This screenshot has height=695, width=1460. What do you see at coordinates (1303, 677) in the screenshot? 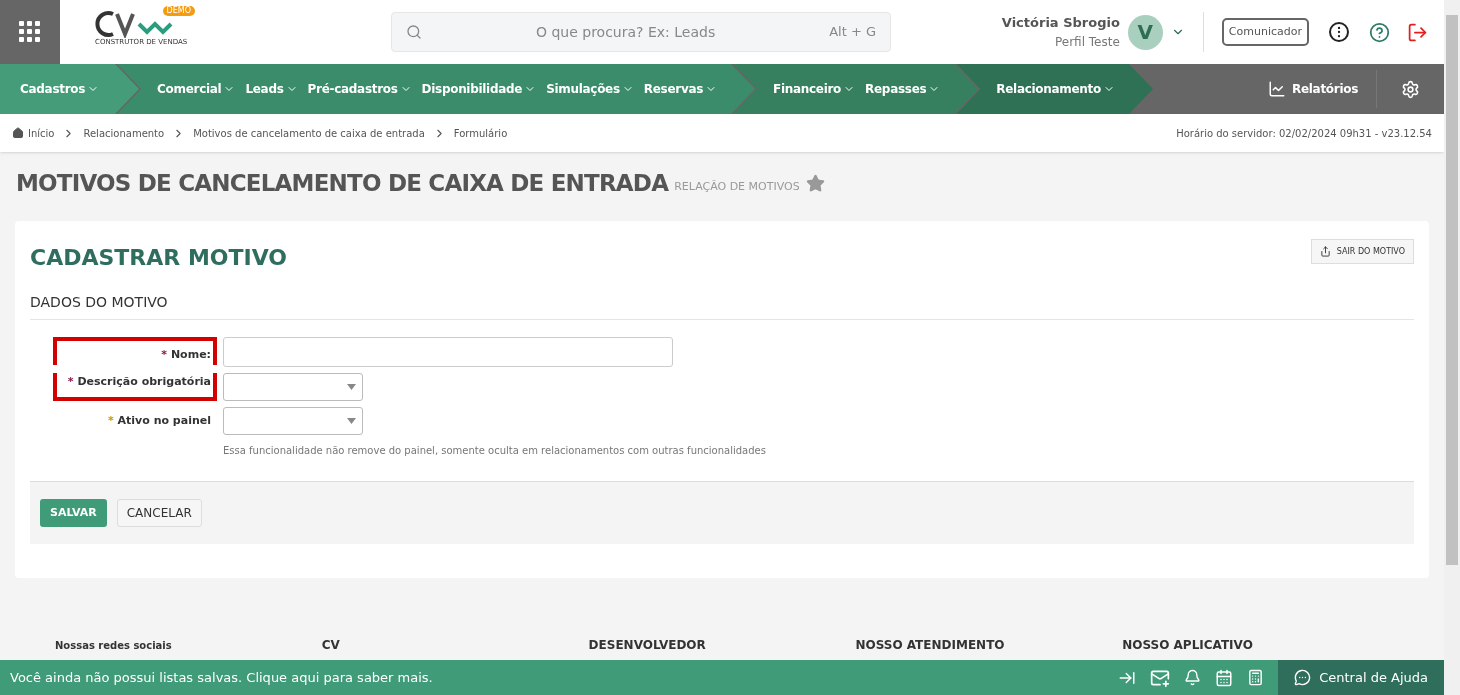
I see `chat-icon` at bounding box center [1303, 677].